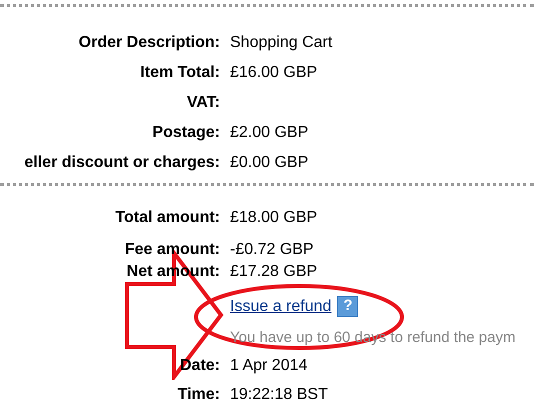 Image resolution: width=534 pixels, height=403 pixels. Describe the element at coordinates (269, 163) in the screenshot. I see `field-value: £0.00 GBP` at that location.